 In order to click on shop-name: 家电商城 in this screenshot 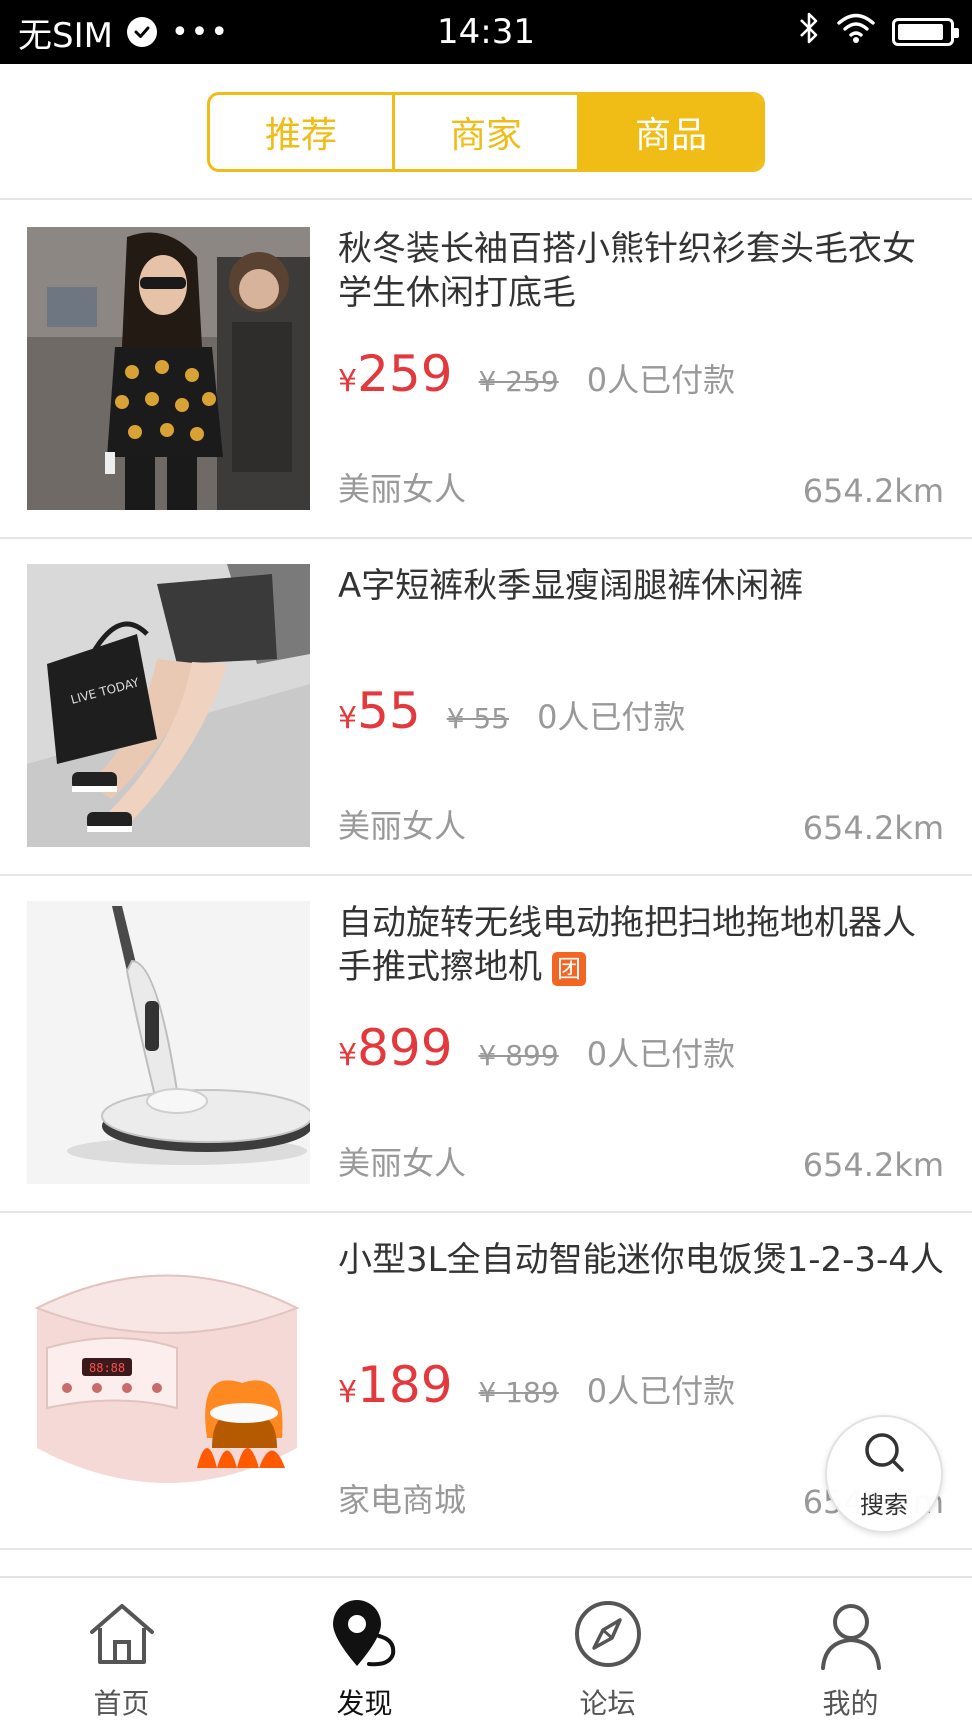, I will do `click(402, 1498)`.